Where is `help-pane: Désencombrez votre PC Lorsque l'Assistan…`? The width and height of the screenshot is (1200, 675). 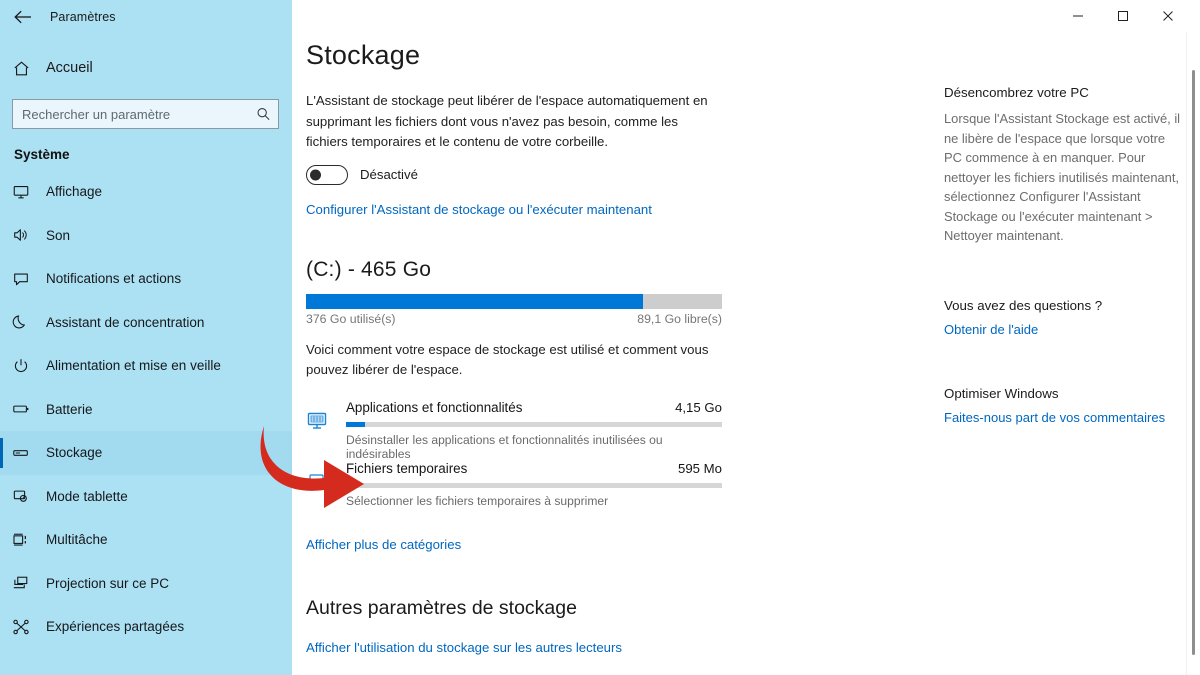 help-pane: Désencombrez votre PC Lorsque l'Assistan… is located at coordinates (1063, 256).